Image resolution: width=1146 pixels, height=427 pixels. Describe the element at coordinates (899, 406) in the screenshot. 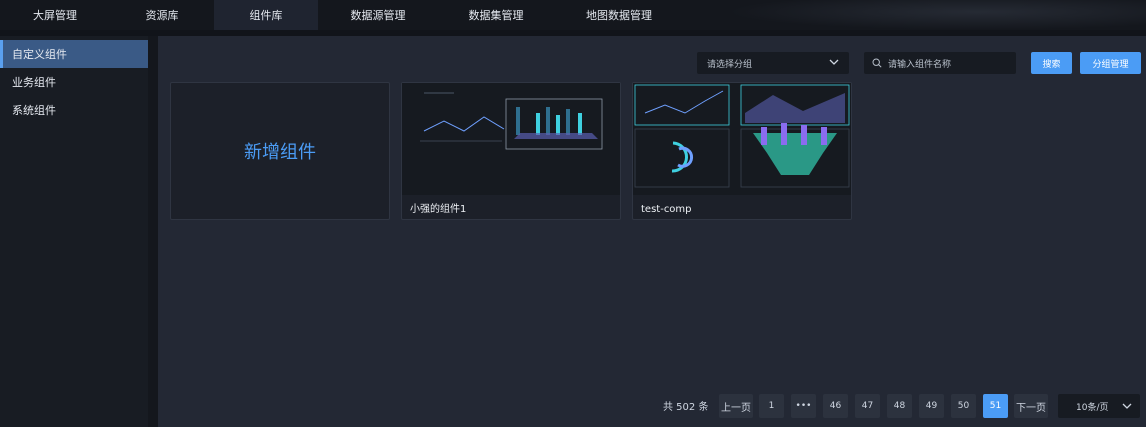

I see `page-button-48: 48` at that location.